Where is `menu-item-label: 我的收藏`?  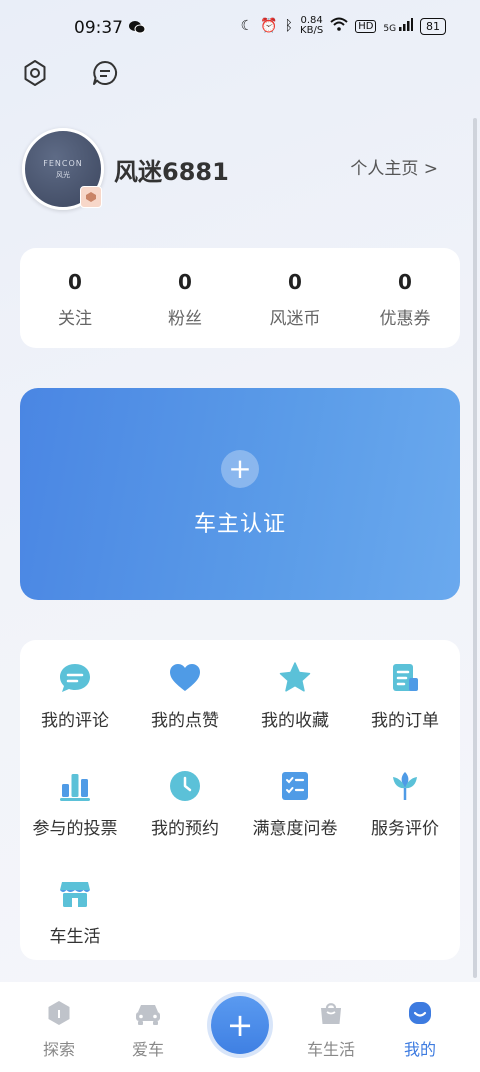 menu-item-label: 我的收藏 is located at coordinates (295, 721).